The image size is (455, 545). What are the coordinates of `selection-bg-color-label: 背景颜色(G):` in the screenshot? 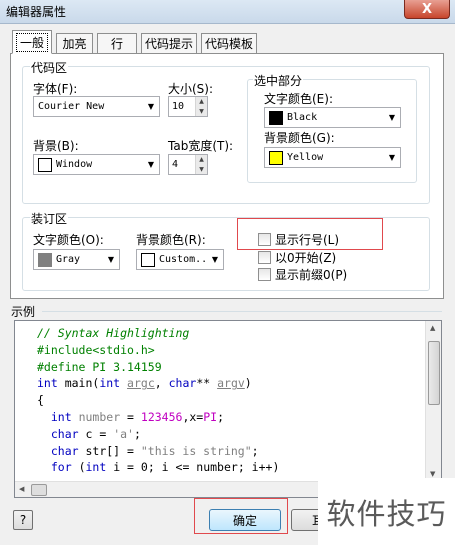 It's located at (299, 138).